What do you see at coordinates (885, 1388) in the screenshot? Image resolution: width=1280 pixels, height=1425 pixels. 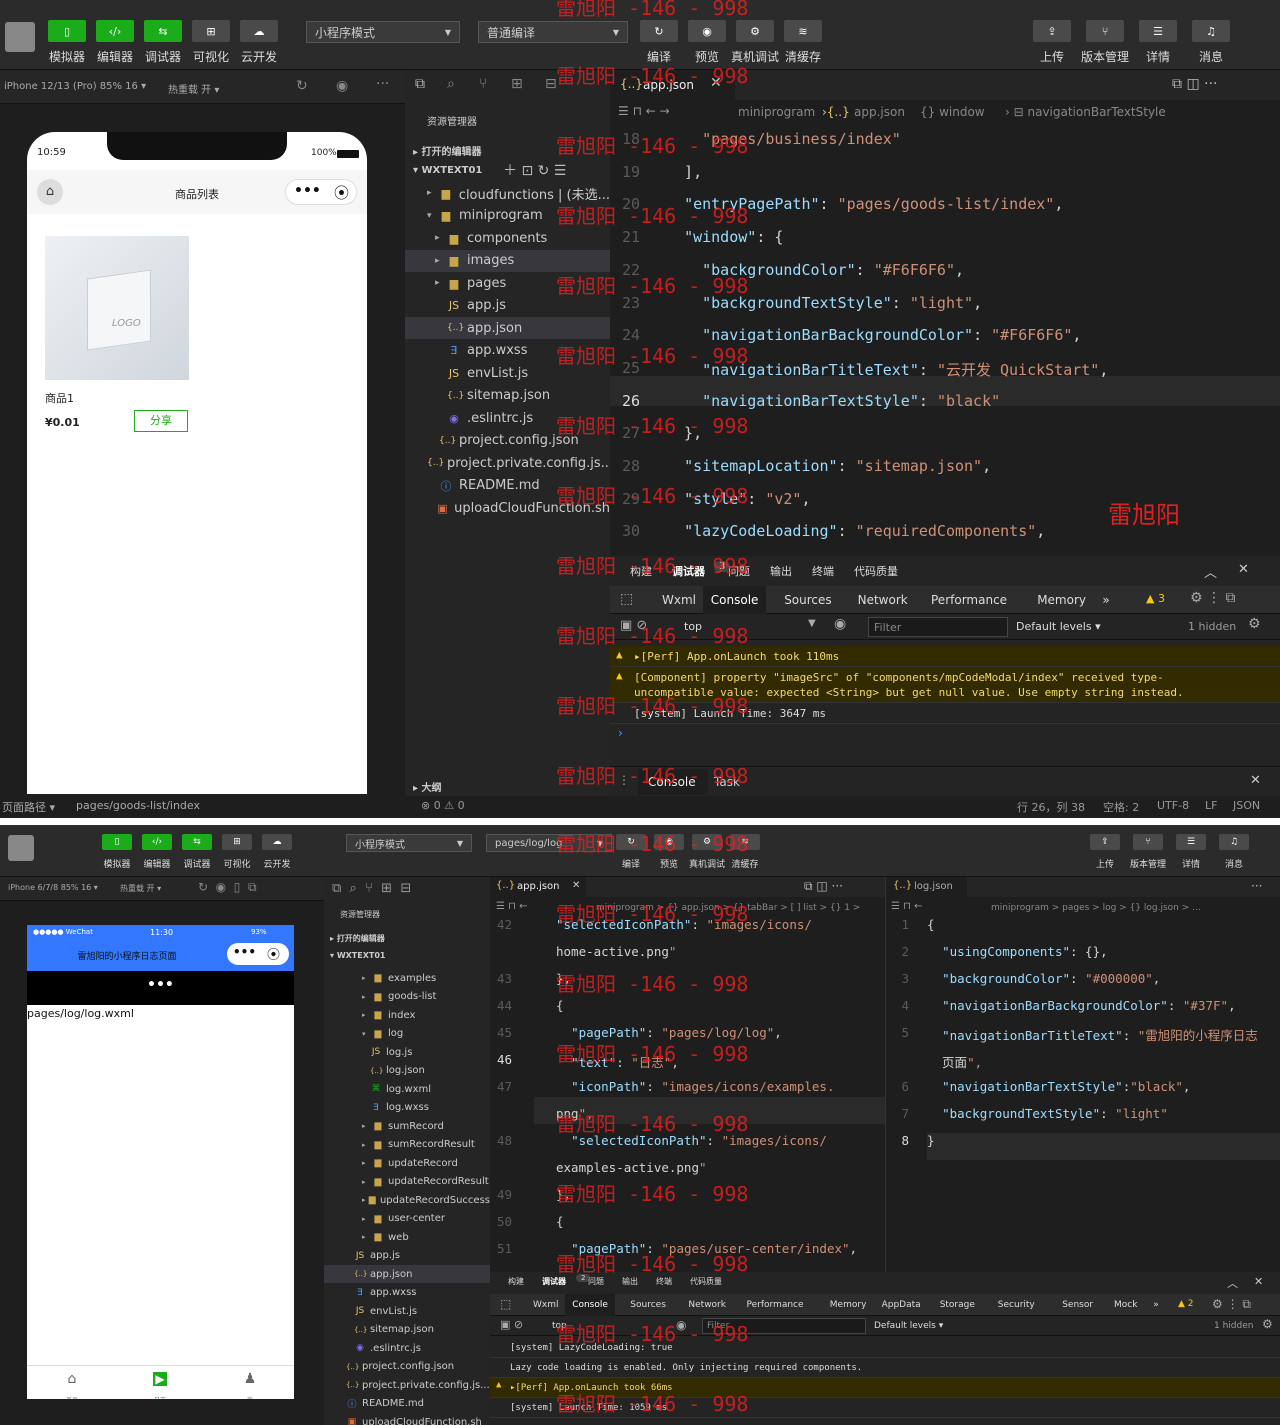 I see `console-message: ▲ ▸[Perf] App.onLaunch took 66ms` at bounding box center [885, 1388].